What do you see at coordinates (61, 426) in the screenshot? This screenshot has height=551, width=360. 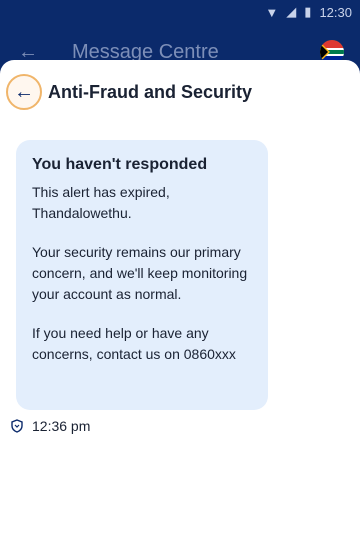 I see `message-timestamp: 12:36 pm` at bounding box center [61, 426].